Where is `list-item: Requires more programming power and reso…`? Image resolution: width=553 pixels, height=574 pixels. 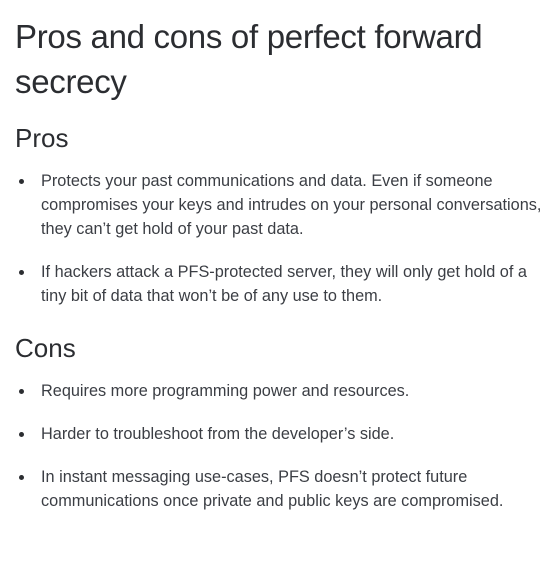
list-item: Requires more programming power and reso… is located at coordinates (280, 391).